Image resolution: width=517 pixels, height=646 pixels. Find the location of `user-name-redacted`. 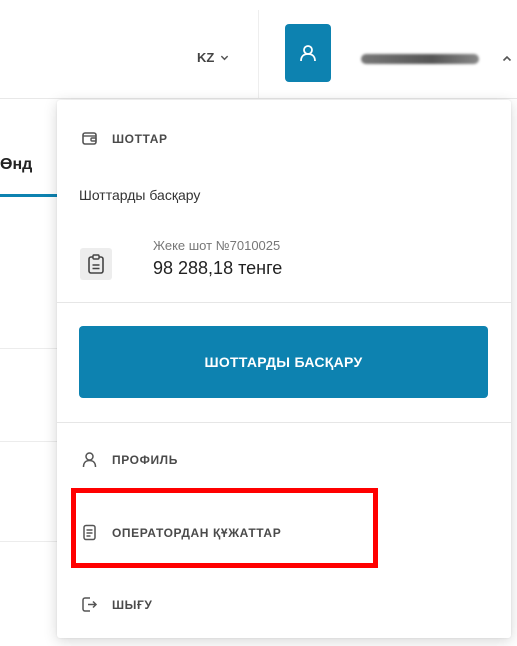

user-name-redacted is located at coordinates (420, 59).